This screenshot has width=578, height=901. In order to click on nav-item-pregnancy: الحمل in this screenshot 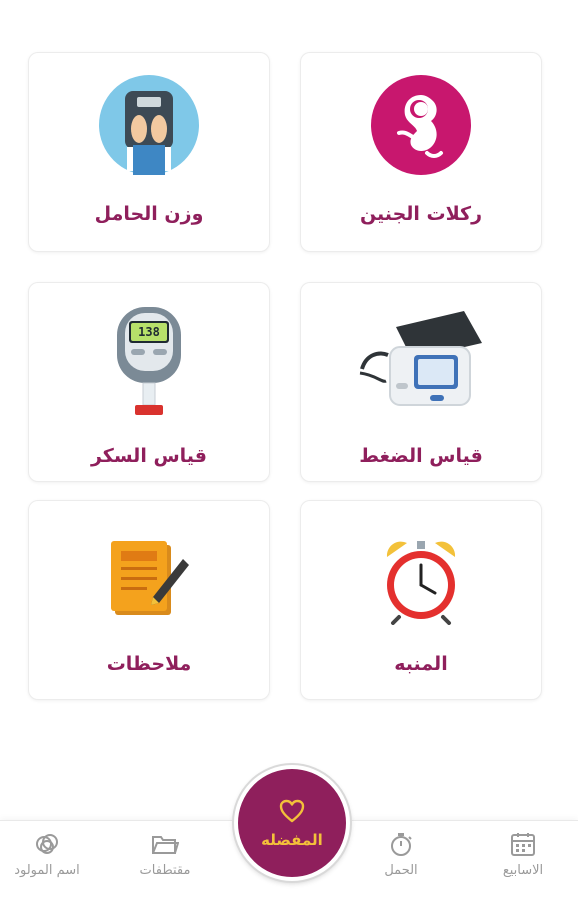, I will do `click(401, 854)`.